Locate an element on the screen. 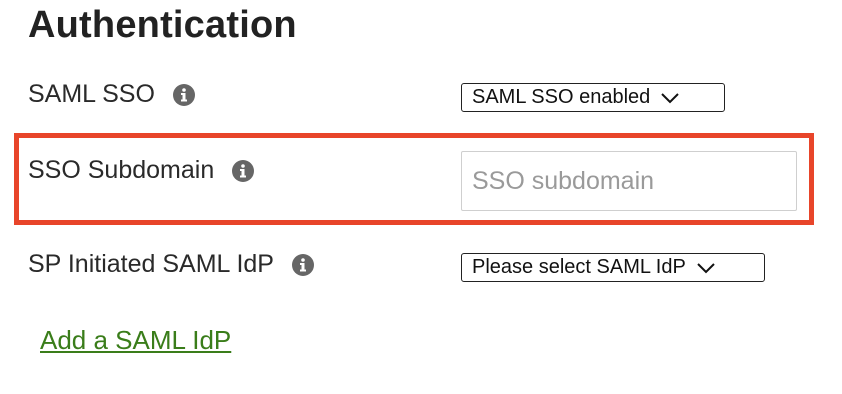 Image resolution: width=842 pixels, height=394 pixels. sp-initiated-row: SP Initiated SAML IdP is located at coordinates (171, 264).